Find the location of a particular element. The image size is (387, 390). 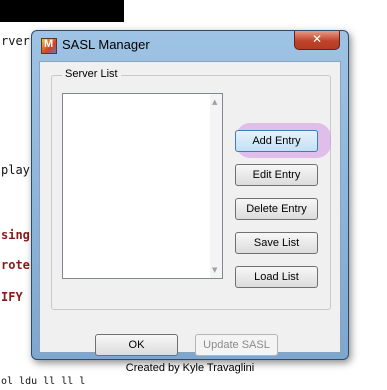

load-list-button: Load List is located at coordinates (276, 277).